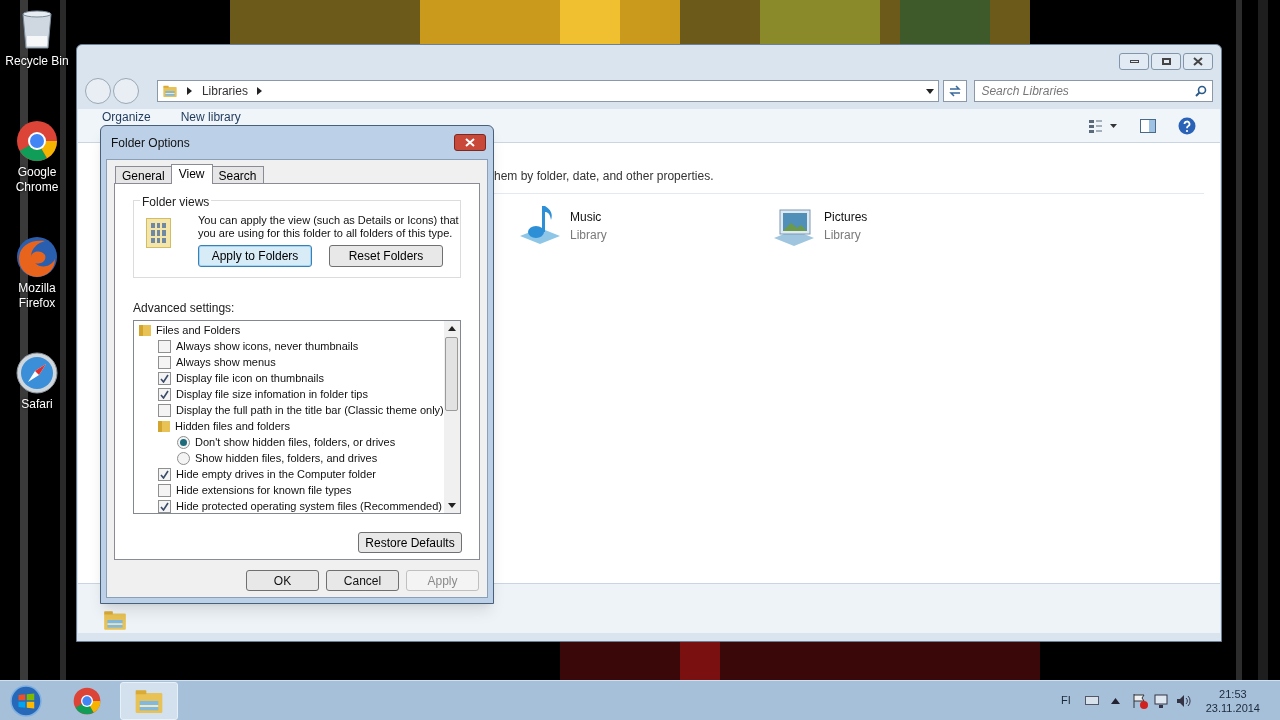  Describe the element at coordinates (237, 175) in the screenshot. I see `tab: Search` at that location.